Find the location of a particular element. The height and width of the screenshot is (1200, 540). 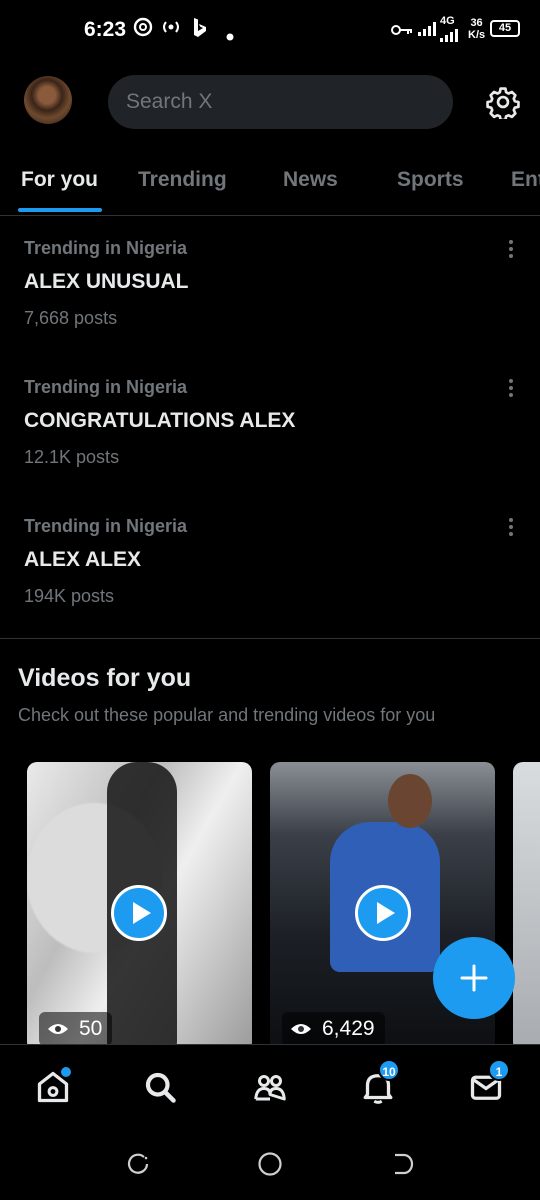

battery-icon: 45 is located at coordinates (505, 28).